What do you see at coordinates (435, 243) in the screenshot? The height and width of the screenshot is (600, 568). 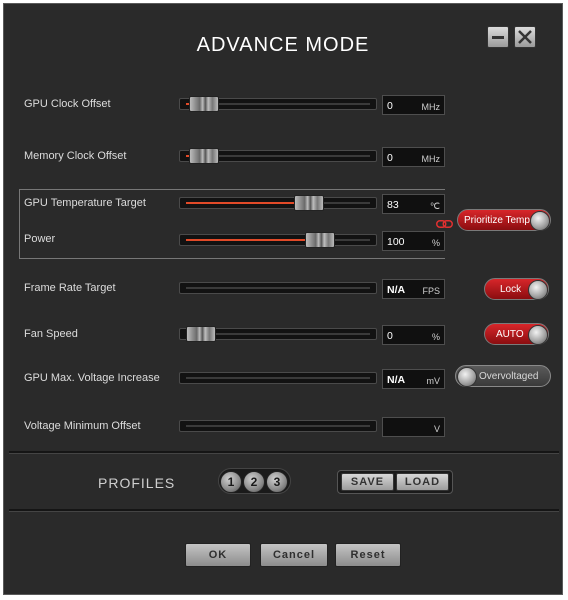 I see `power-unit: %` at bounding box center [435, 243].